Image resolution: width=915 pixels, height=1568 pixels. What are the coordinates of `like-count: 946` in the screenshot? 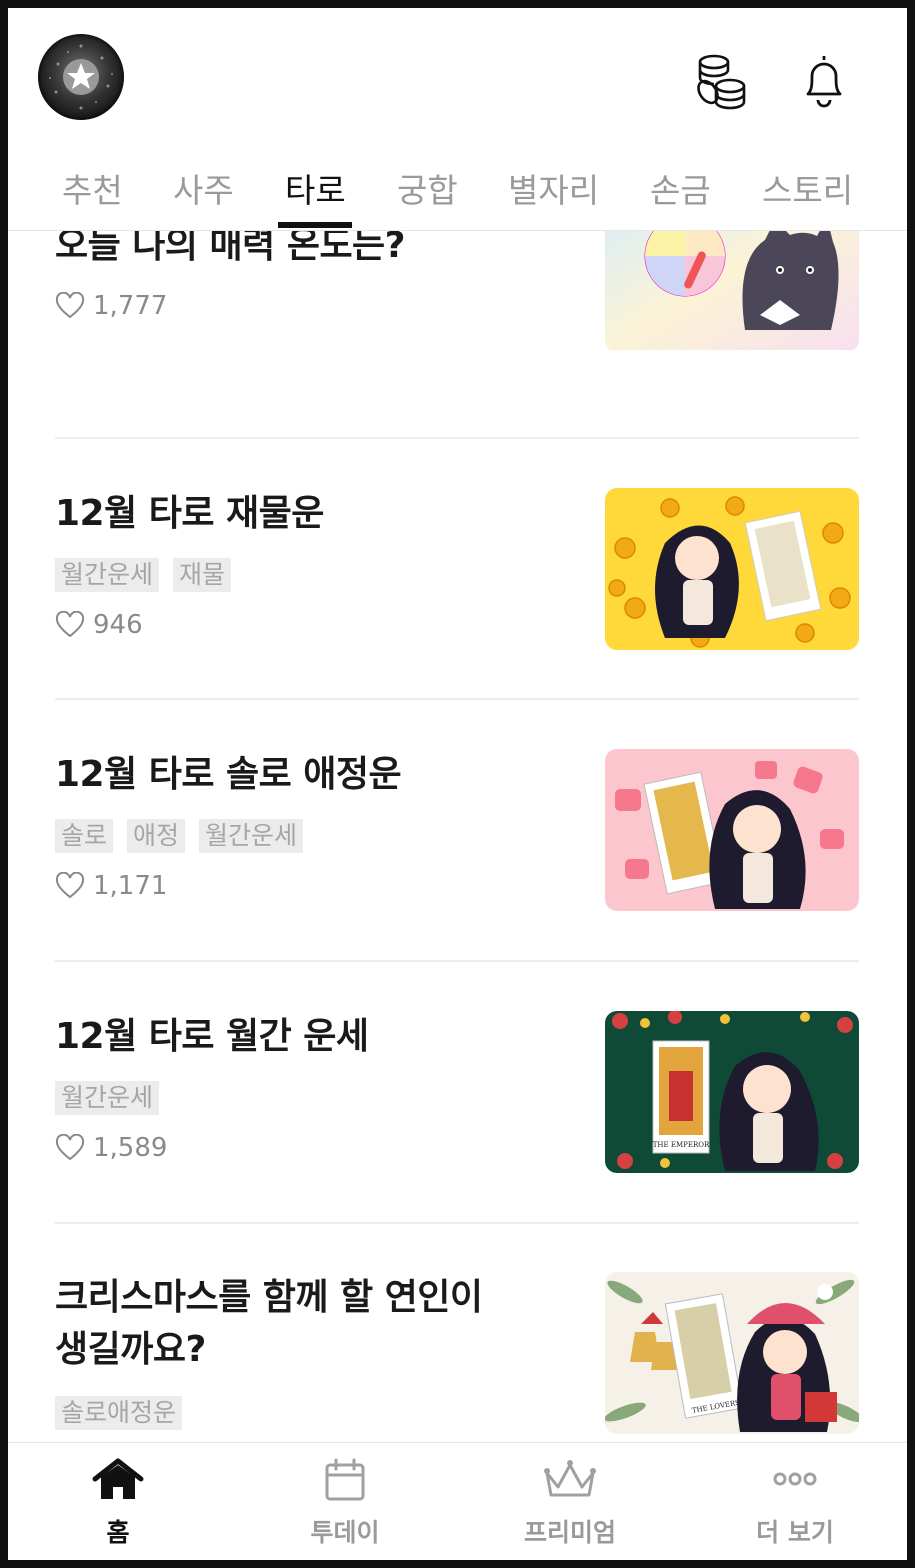 It's located at (99, 625).